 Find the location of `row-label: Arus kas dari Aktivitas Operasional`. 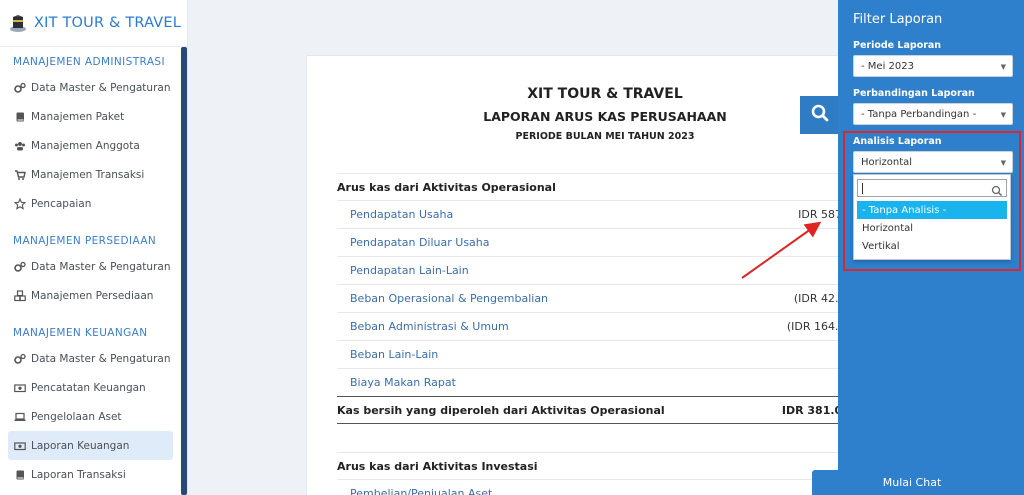

row-label: Arus kas dari Aktivitas Operasional is located at coordinates (446, 187).